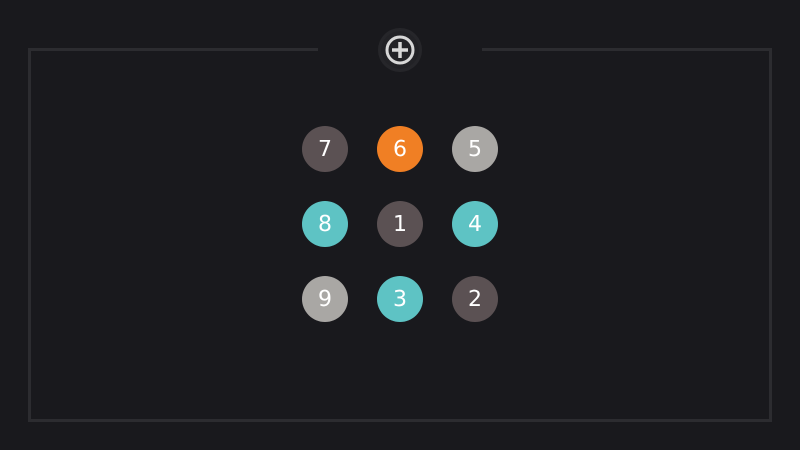 The image size is (800, 450). I want to click on number-tile: 9, so click(325, 299).